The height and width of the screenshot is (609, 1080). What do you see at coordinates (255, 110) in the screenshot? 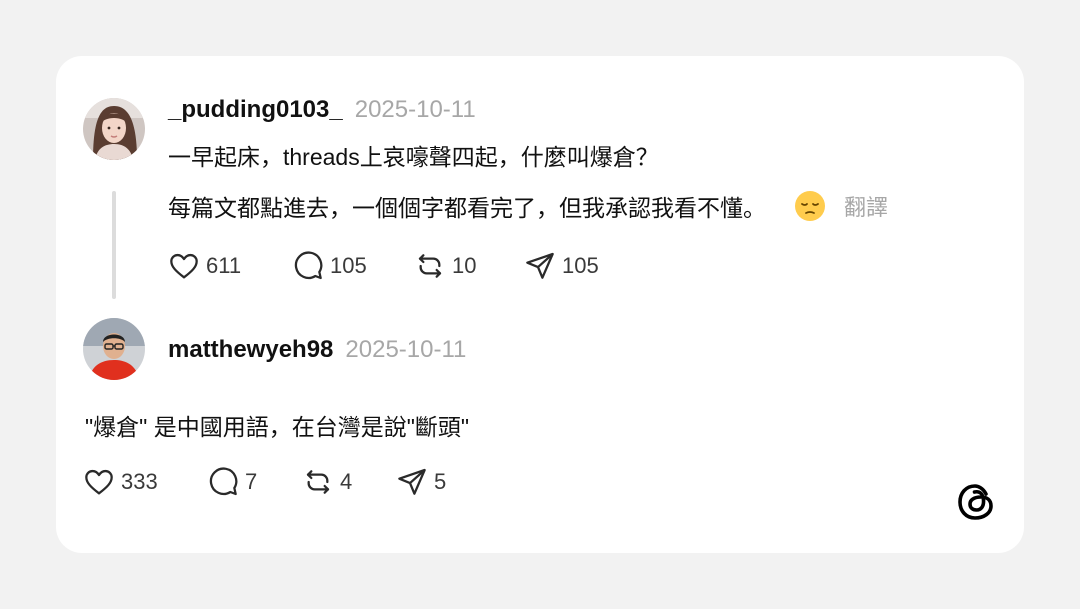
I see `post1-username: _pudding0103_` at bounding box center [255, 110].